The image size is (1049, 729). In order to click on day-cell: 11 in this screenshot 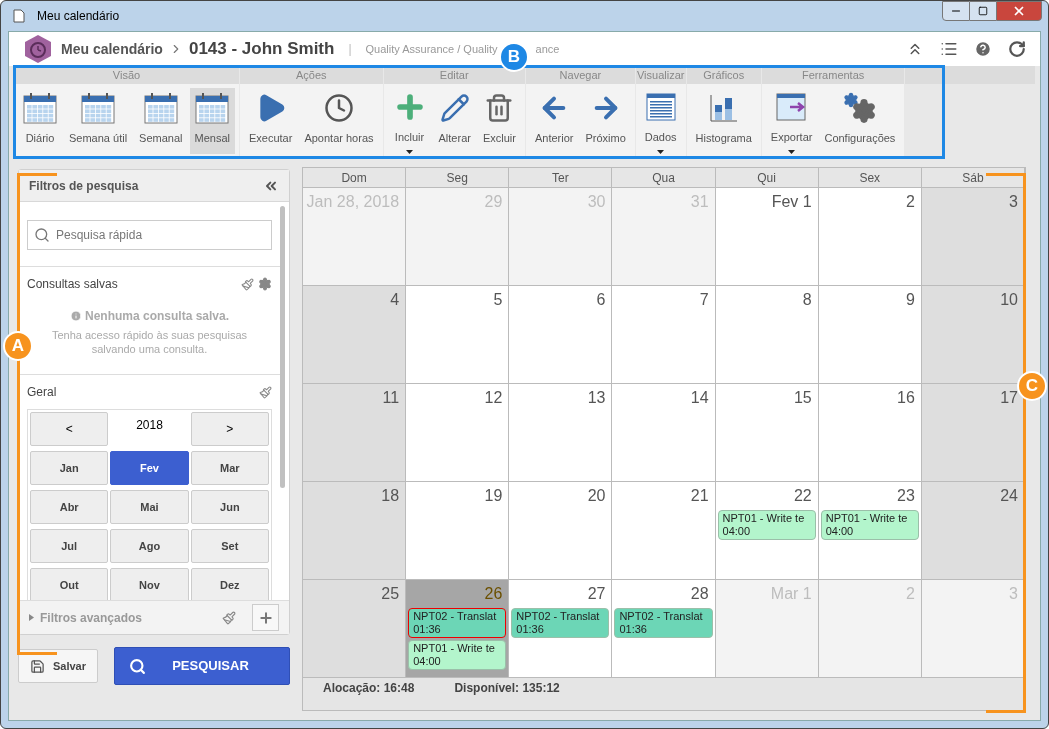, I will do `click(355, 433)`.